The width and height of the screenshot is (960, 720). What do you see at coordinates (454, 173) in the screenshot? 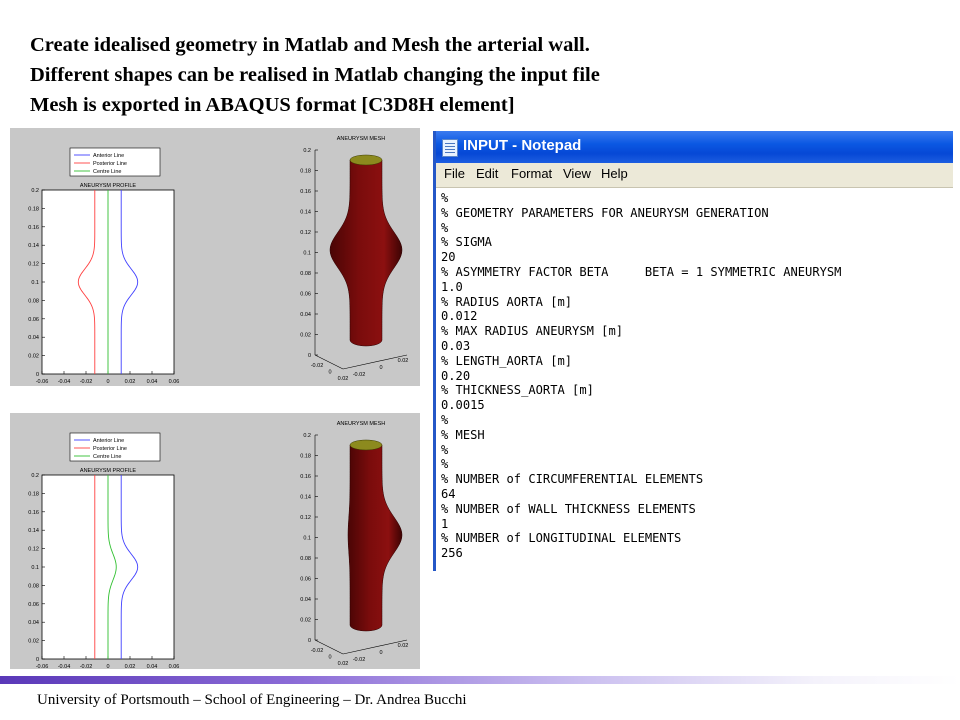
I see `menu-file: File` at bounding box center [454, 173].